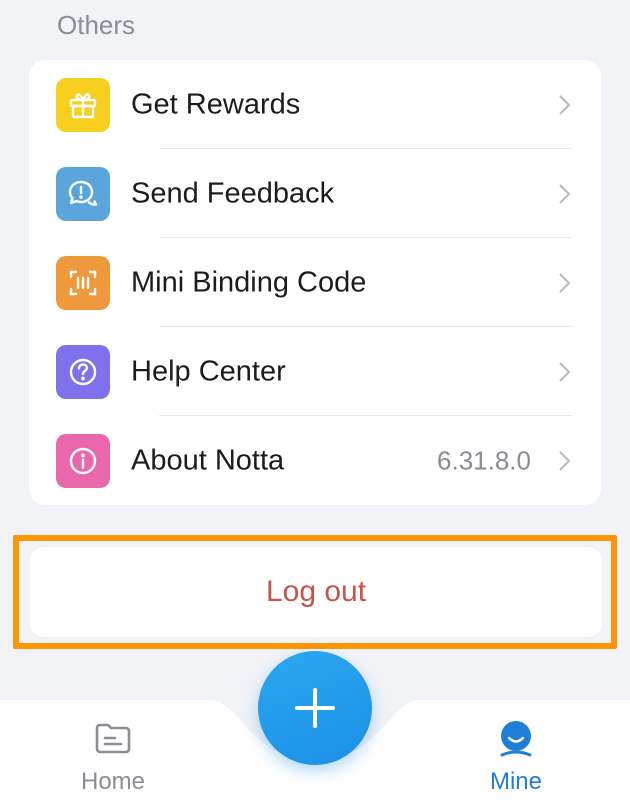  Describe the element at coordinates (83, 194) in the screenshot. I see `feedback-icon` at that location.